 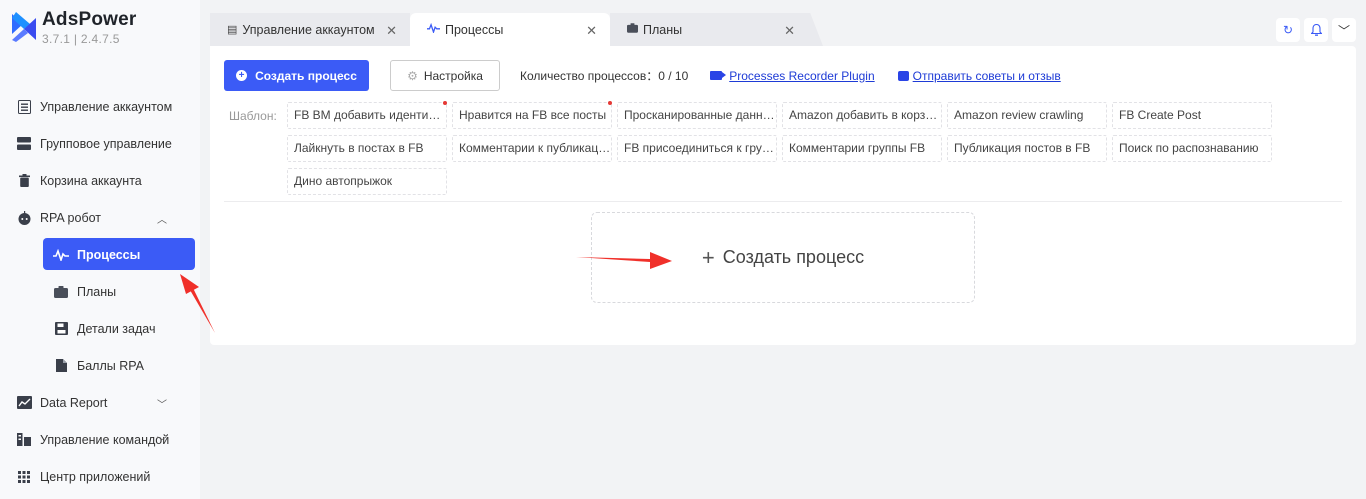 I want to click on template-item: FB присоединиться к группе, so click(x=697, y=148).